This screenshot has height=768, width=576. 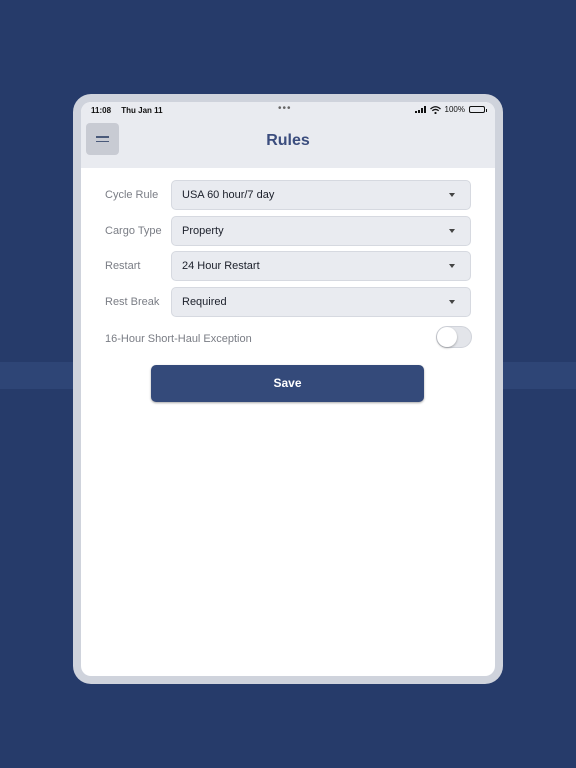 What do you see at coordinates (288, 340) in the screenshot?
I see `short-haul-row: 16-Hour Short-Haul Exception` at bounding box center [288, 340].